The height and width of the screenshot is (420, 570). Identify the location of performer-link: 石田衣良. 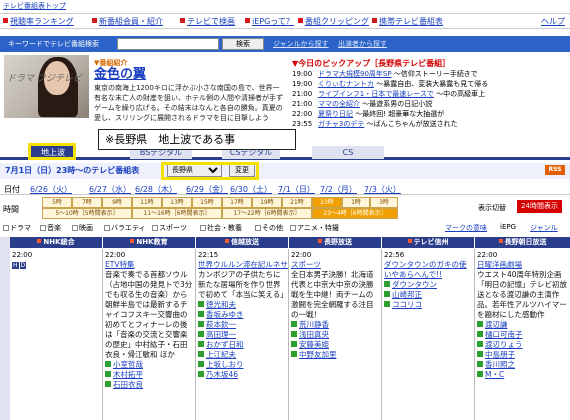
(149, 385).